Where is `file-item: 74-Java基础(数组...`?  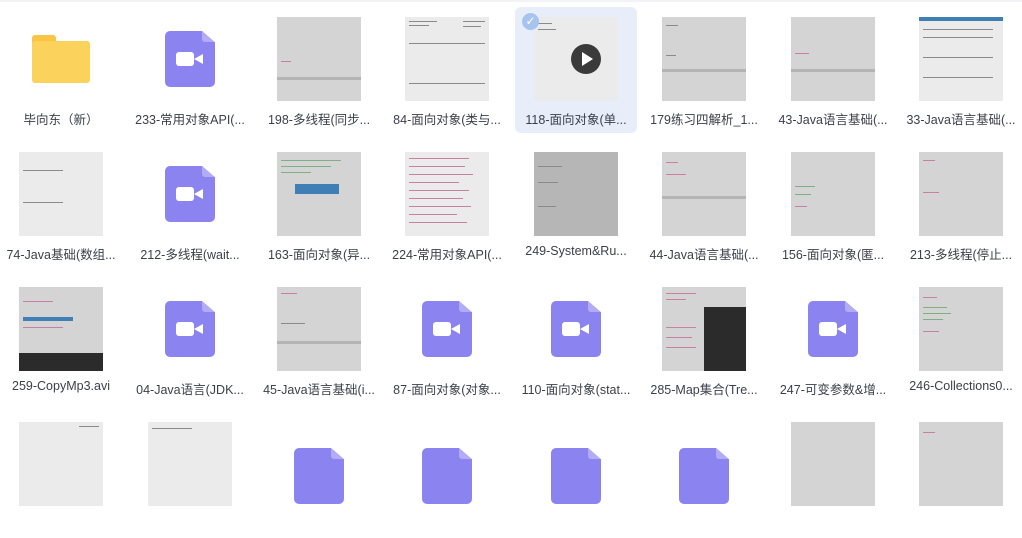 file-item: 74-Java基础(数组... is located at coordinates (61, 205).